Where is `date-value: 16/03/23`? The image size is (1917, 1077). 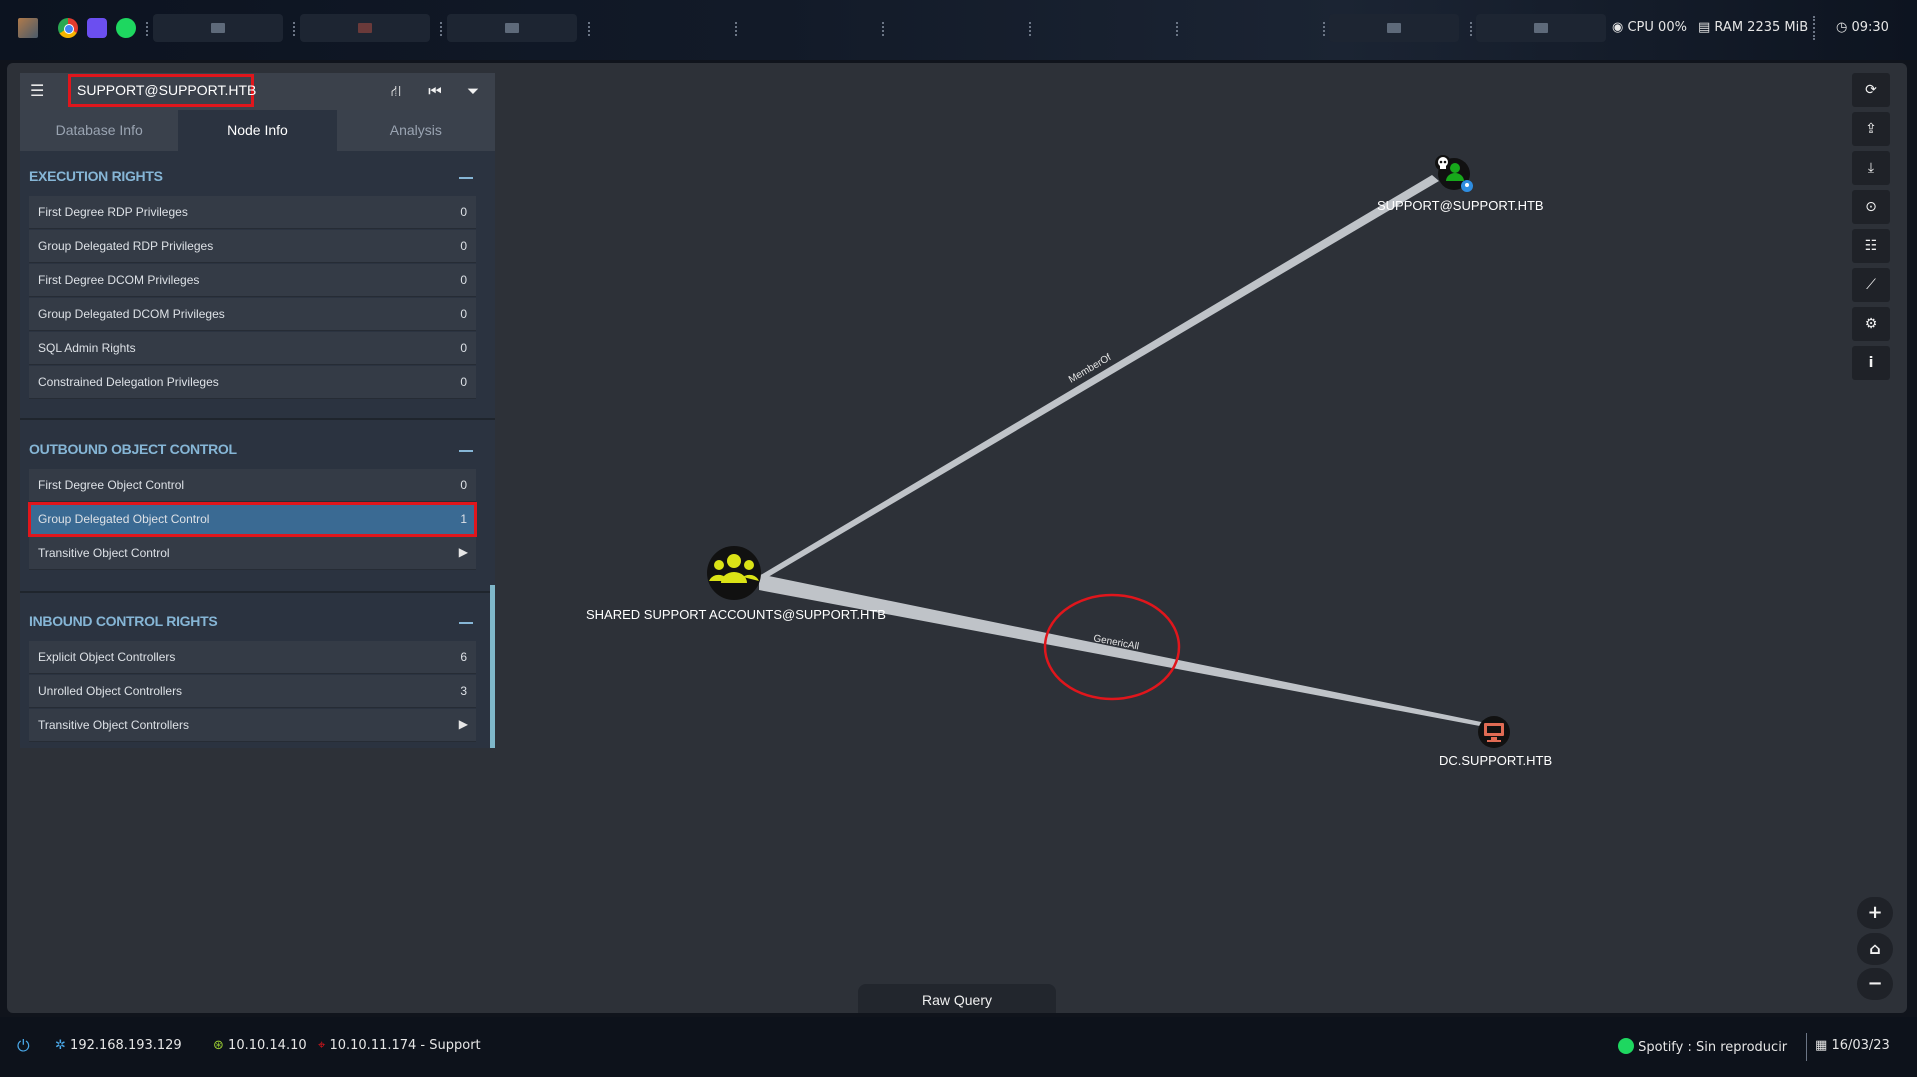 date-value: 16/03/23 is located at coordinates (1860, 1045).